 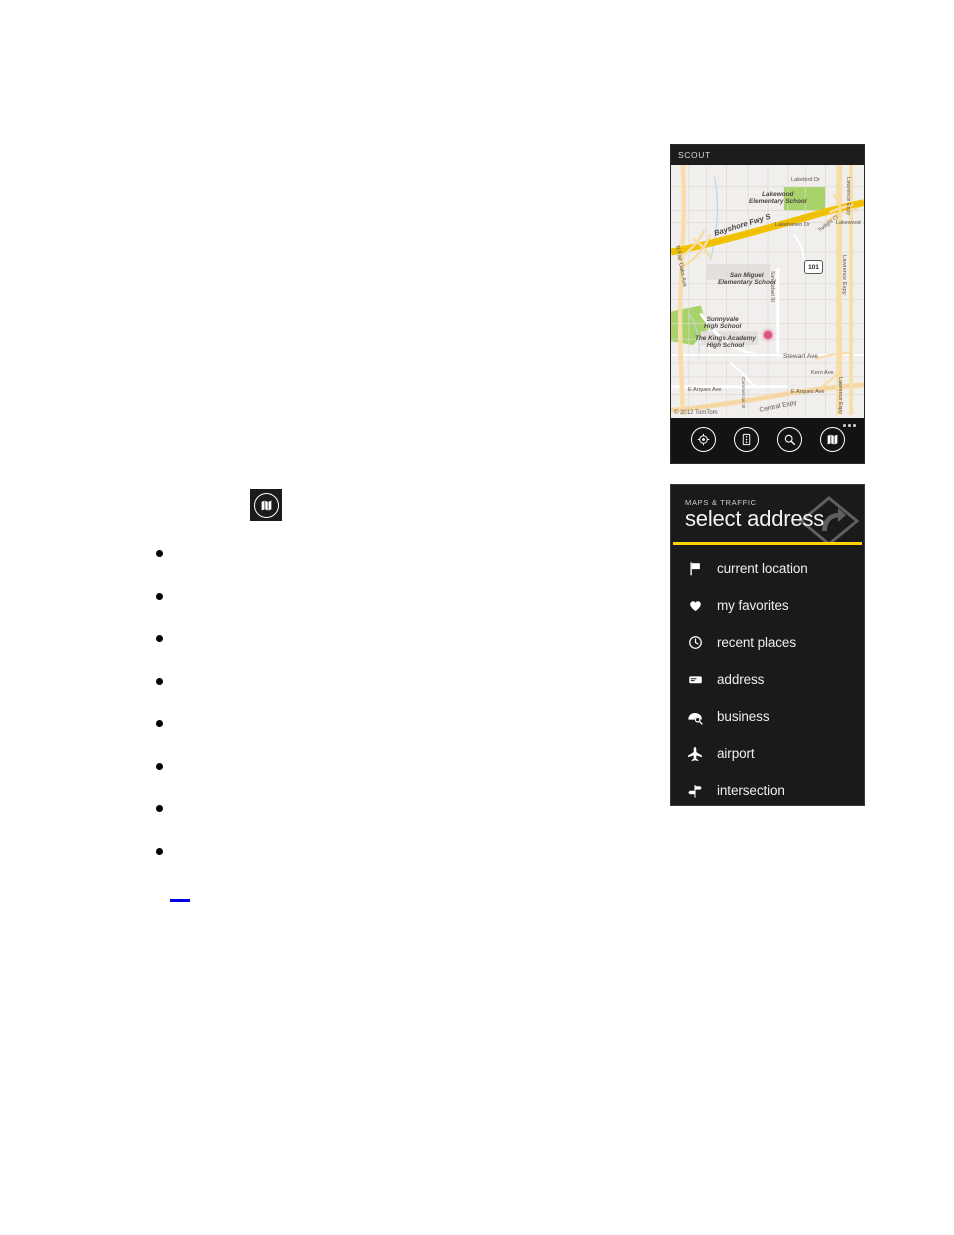 I want to click on list-icon, so click(x=746, y=439).